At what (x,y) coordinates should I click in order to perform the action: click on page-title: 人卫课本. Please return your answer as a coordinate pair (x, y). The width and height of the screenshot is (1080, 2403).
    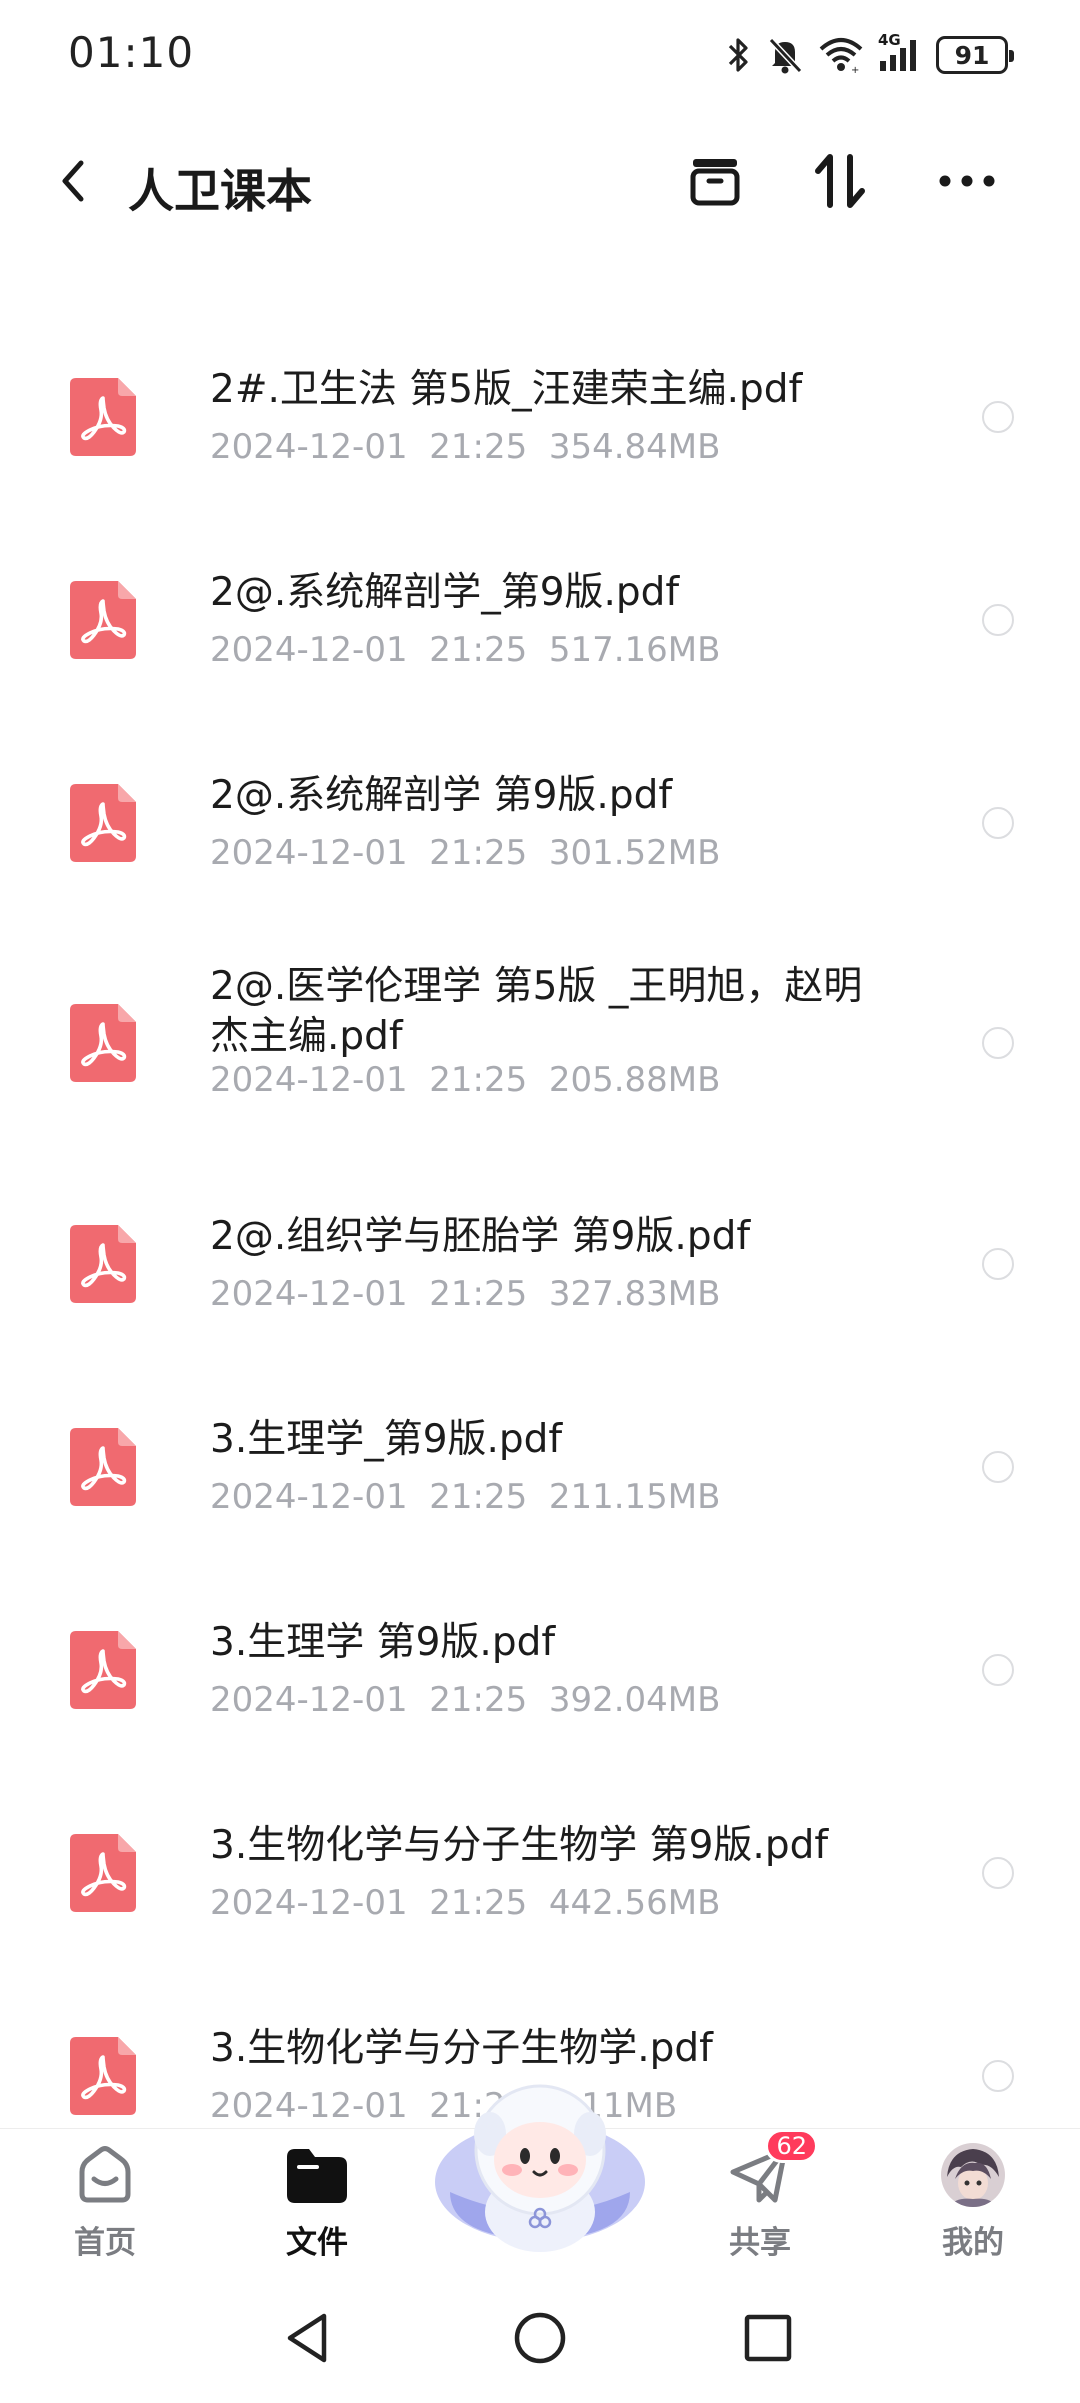
    Looking at the image, I should click on (220, 191).